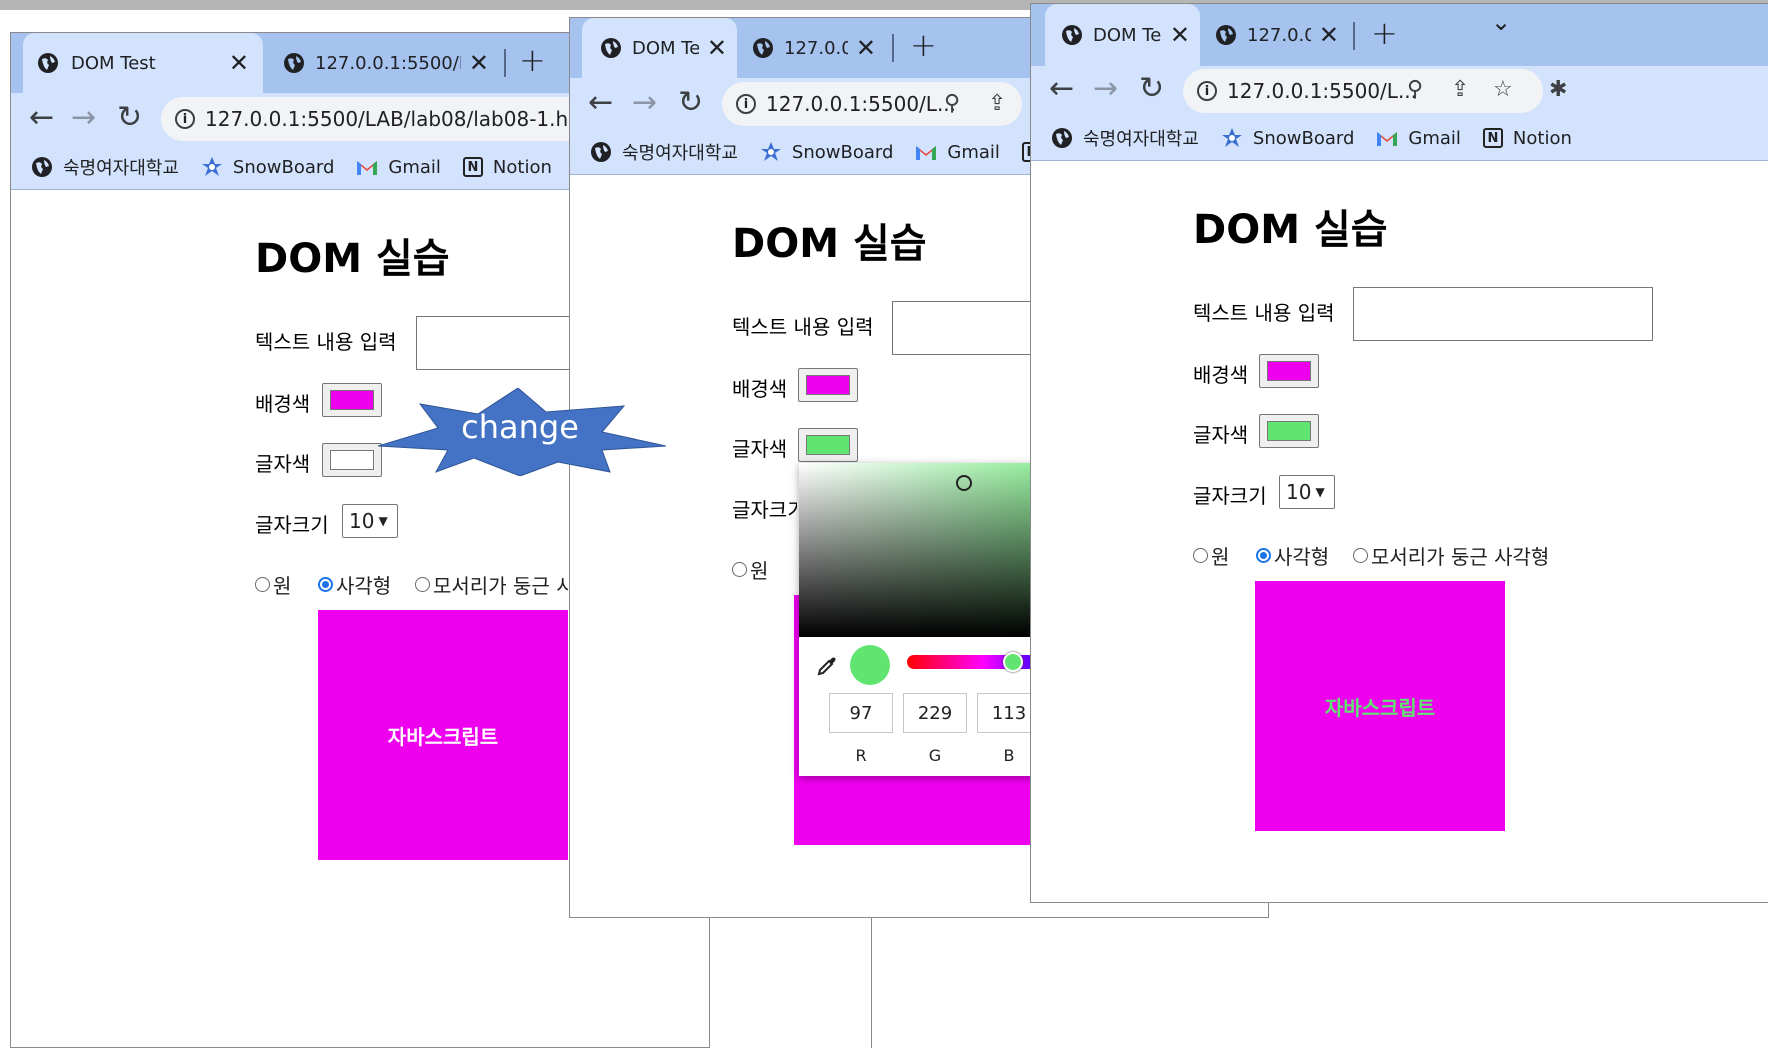 This screenshot has height=1048, width=1768. Describe the element at coordinates (964, 483) in the screenshot. I see `color-selector-handle` at that location.